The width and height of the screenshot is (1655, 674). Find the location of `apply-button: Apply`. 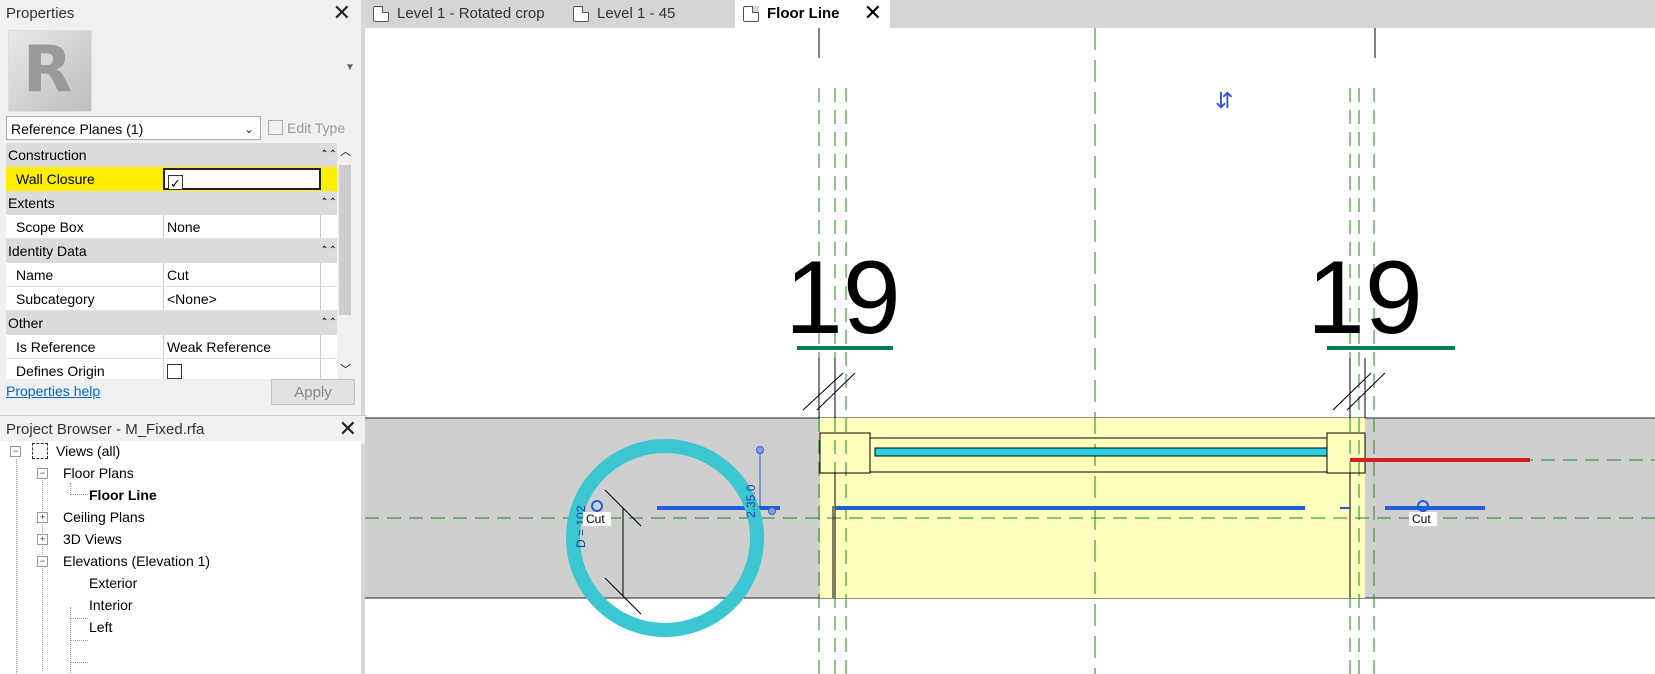

apply-button: Apply is located at coordinates (313, 392).